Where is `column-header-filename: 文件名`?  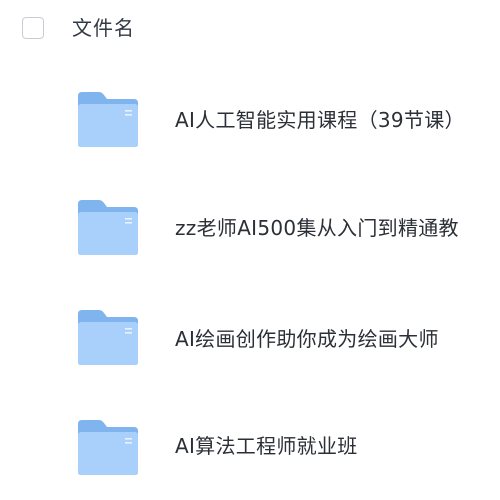 column-header-filename: 文件名 is located at coordinates (103, 28).